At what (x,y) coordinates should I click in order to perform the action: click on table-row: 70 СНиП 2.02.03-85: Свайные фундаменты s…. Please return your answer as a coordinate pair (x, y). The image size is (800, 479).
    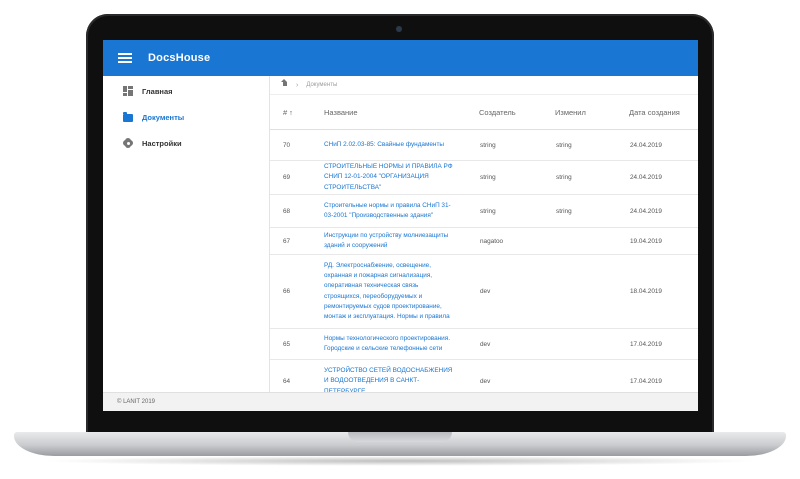
    Looking at the image, I should click on (484, 145).